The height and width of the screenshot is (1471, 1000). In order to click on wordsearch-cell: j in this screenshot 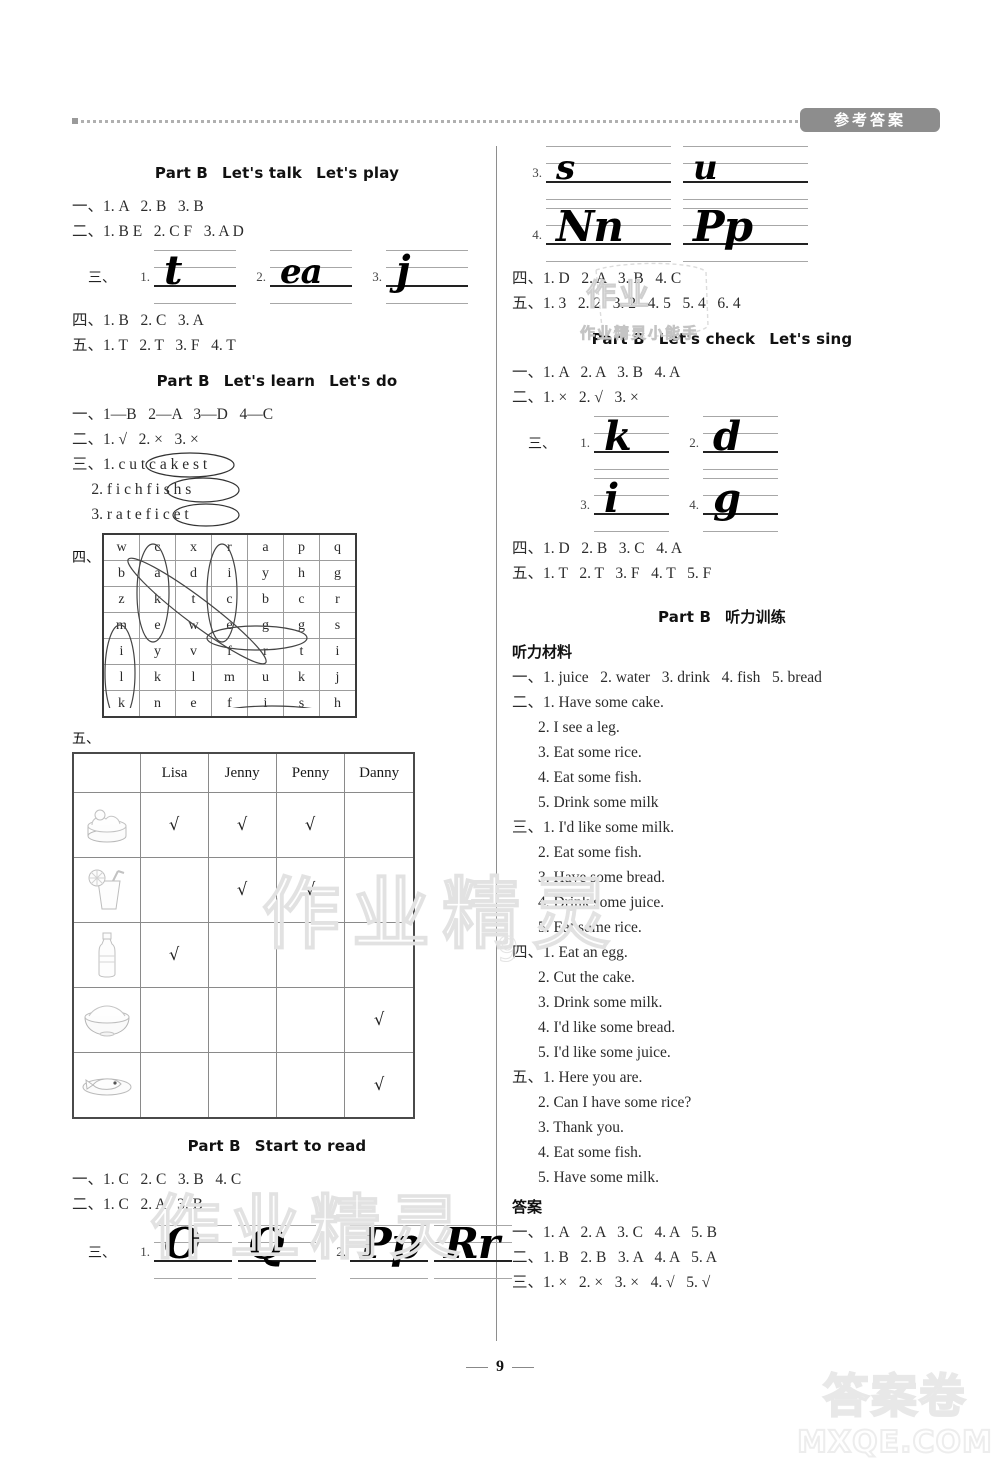, I will do `click(338, 677)`.